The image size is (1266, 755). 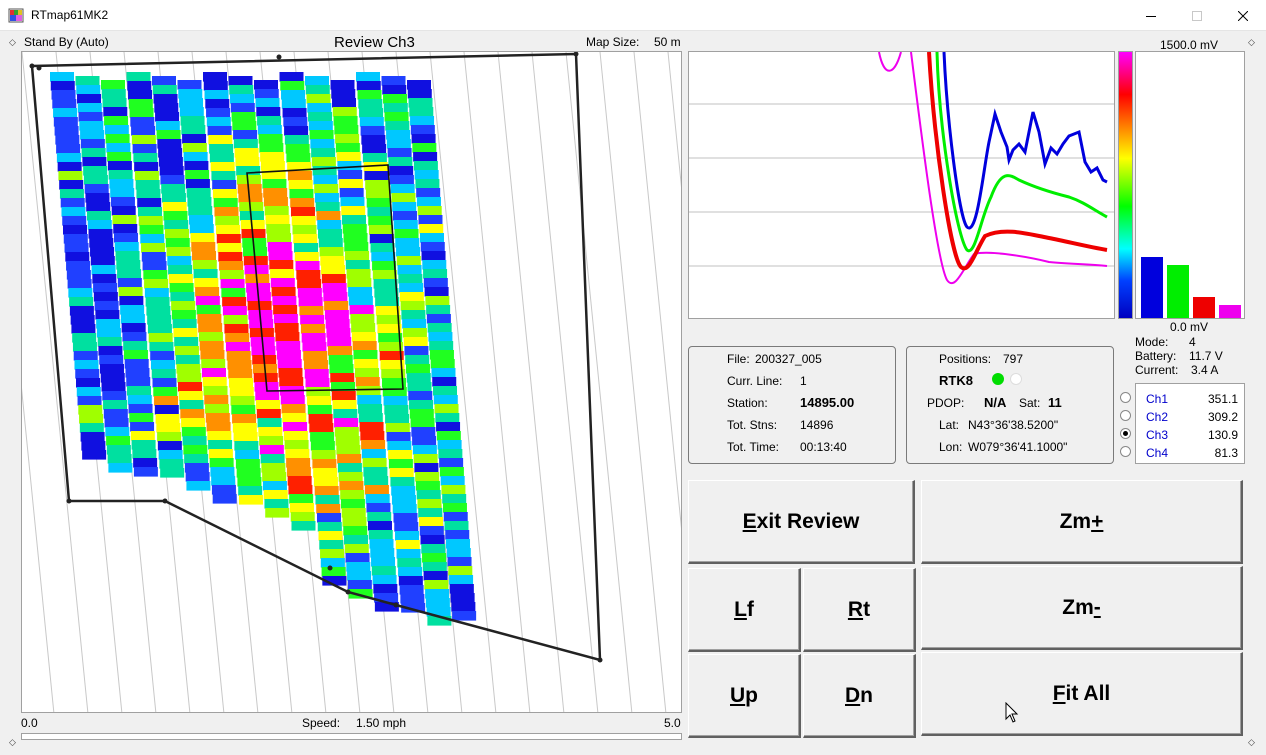 What do you see at coordinates (330, 568) in the screenshot?
I see `boundary-vertex` at bounding box center [330, 568].